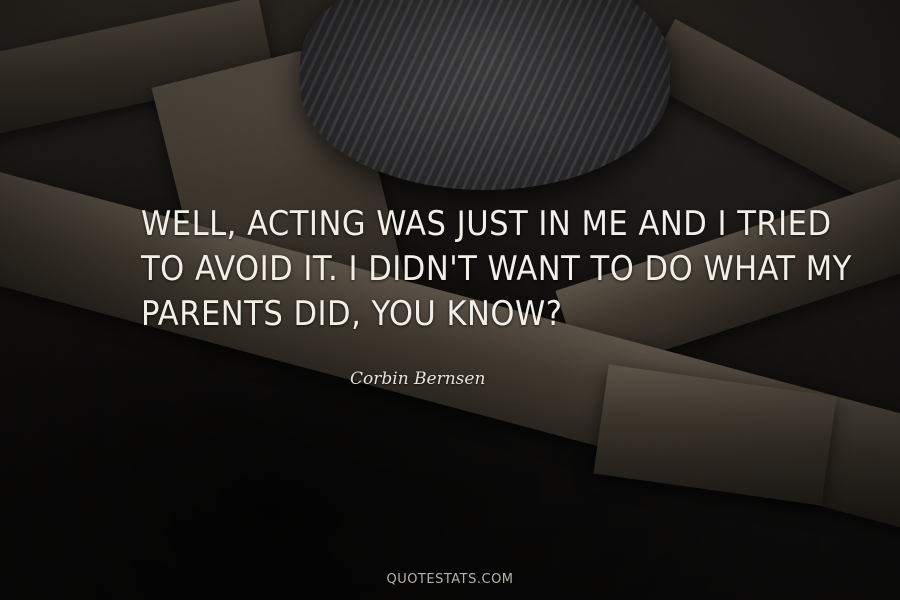 Image resolution: width=900 pixels, height=600 pixels. Describe the element at coordinates (352, 314) in the screenshot. I see `quote-line: parents did, you know?` at that location.